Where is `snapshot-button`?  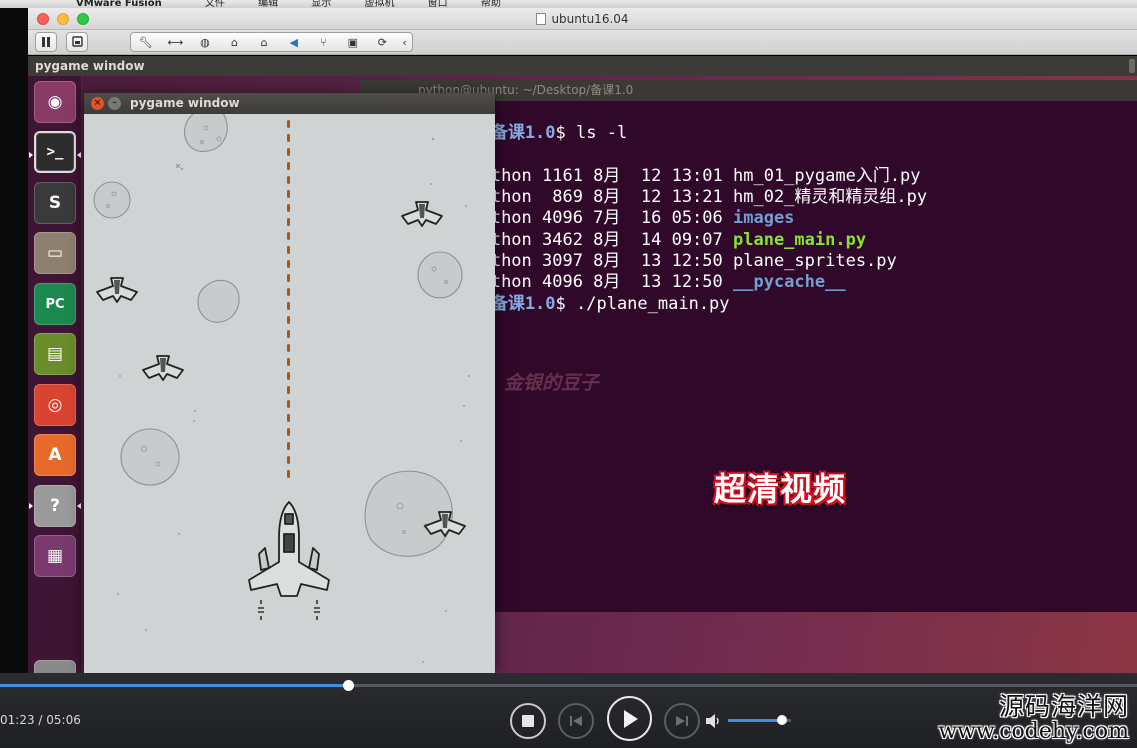
snapshot-button is located at coordinates (77, 42).